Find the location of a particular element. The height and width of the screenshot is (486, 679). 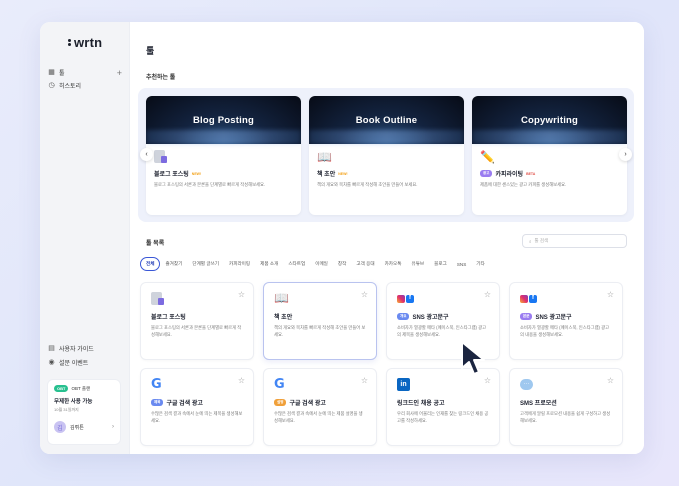

recommended-banner: Book Outline is located at coordinates (386, 120).